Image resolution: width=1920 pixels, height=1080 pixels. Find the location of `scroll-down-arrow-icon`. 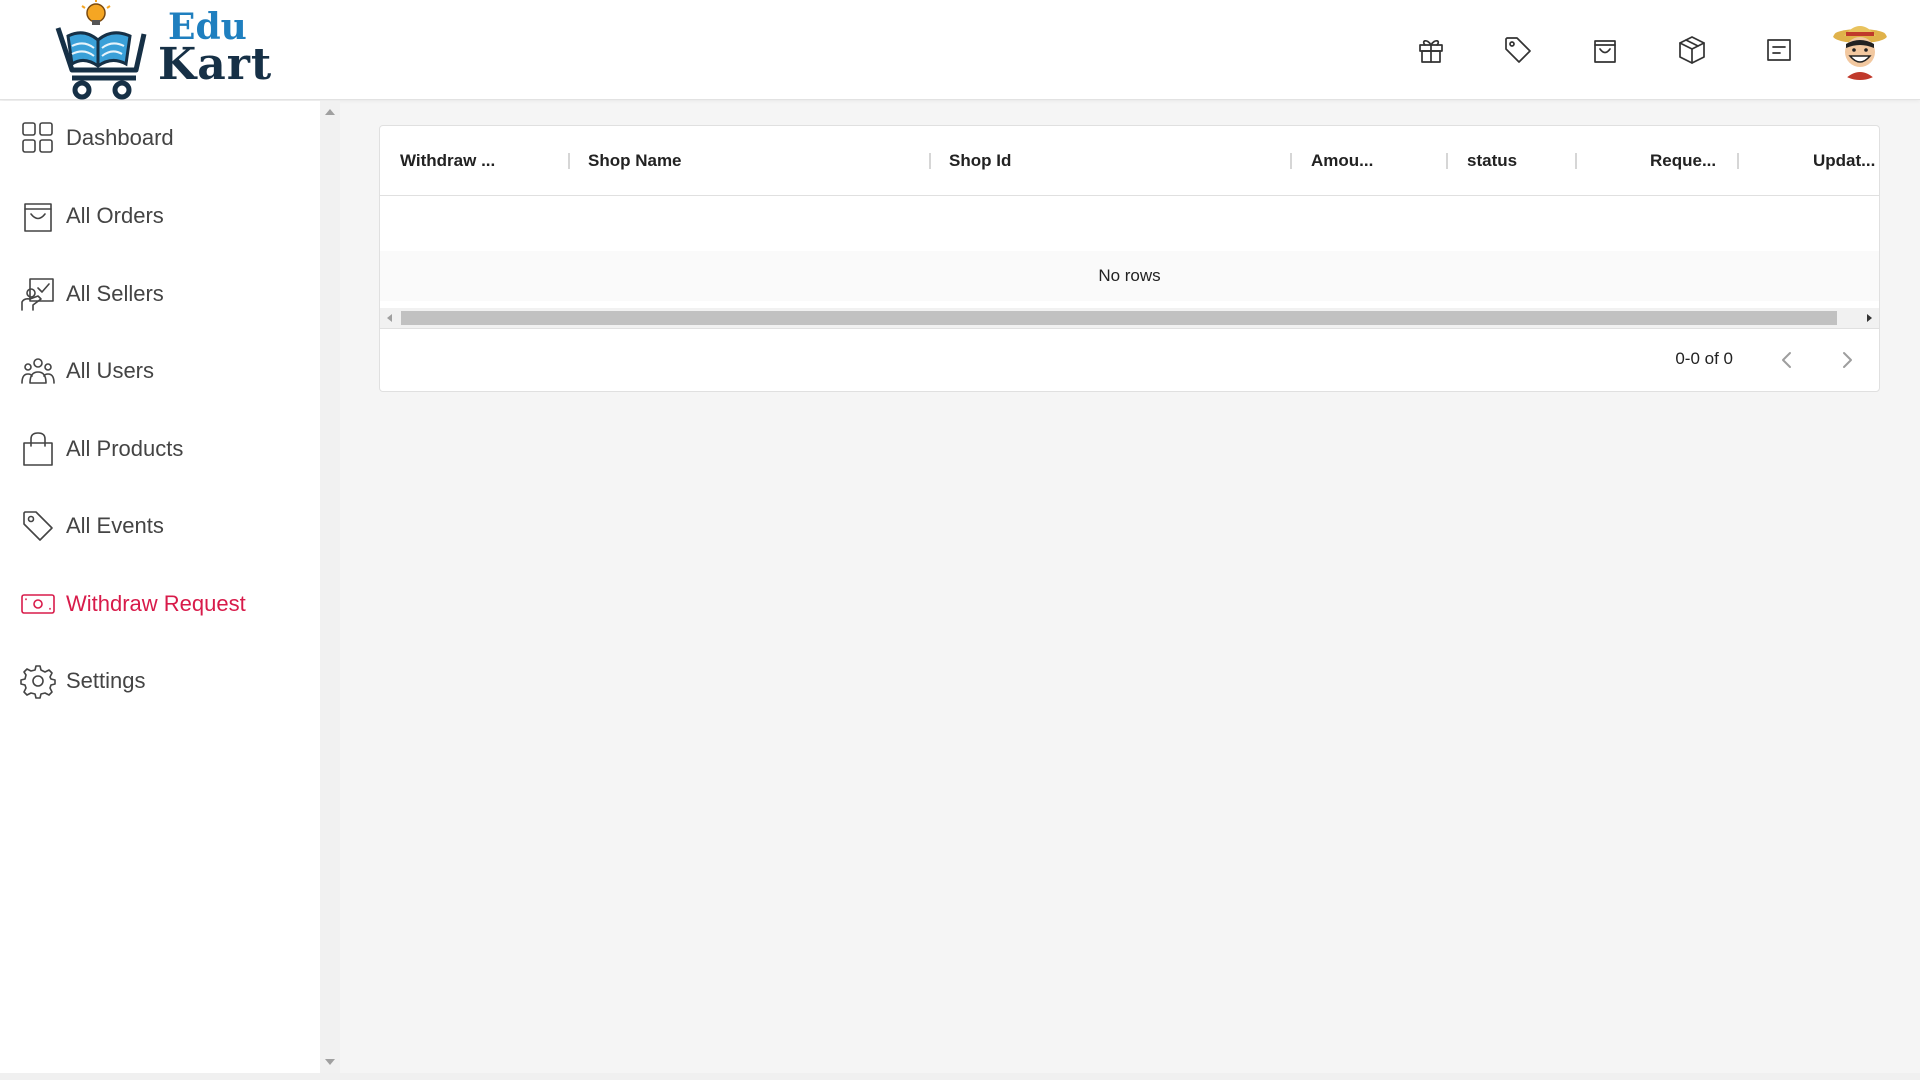

scroll-down-arrow-icon is located at coordinates (330, 1062).